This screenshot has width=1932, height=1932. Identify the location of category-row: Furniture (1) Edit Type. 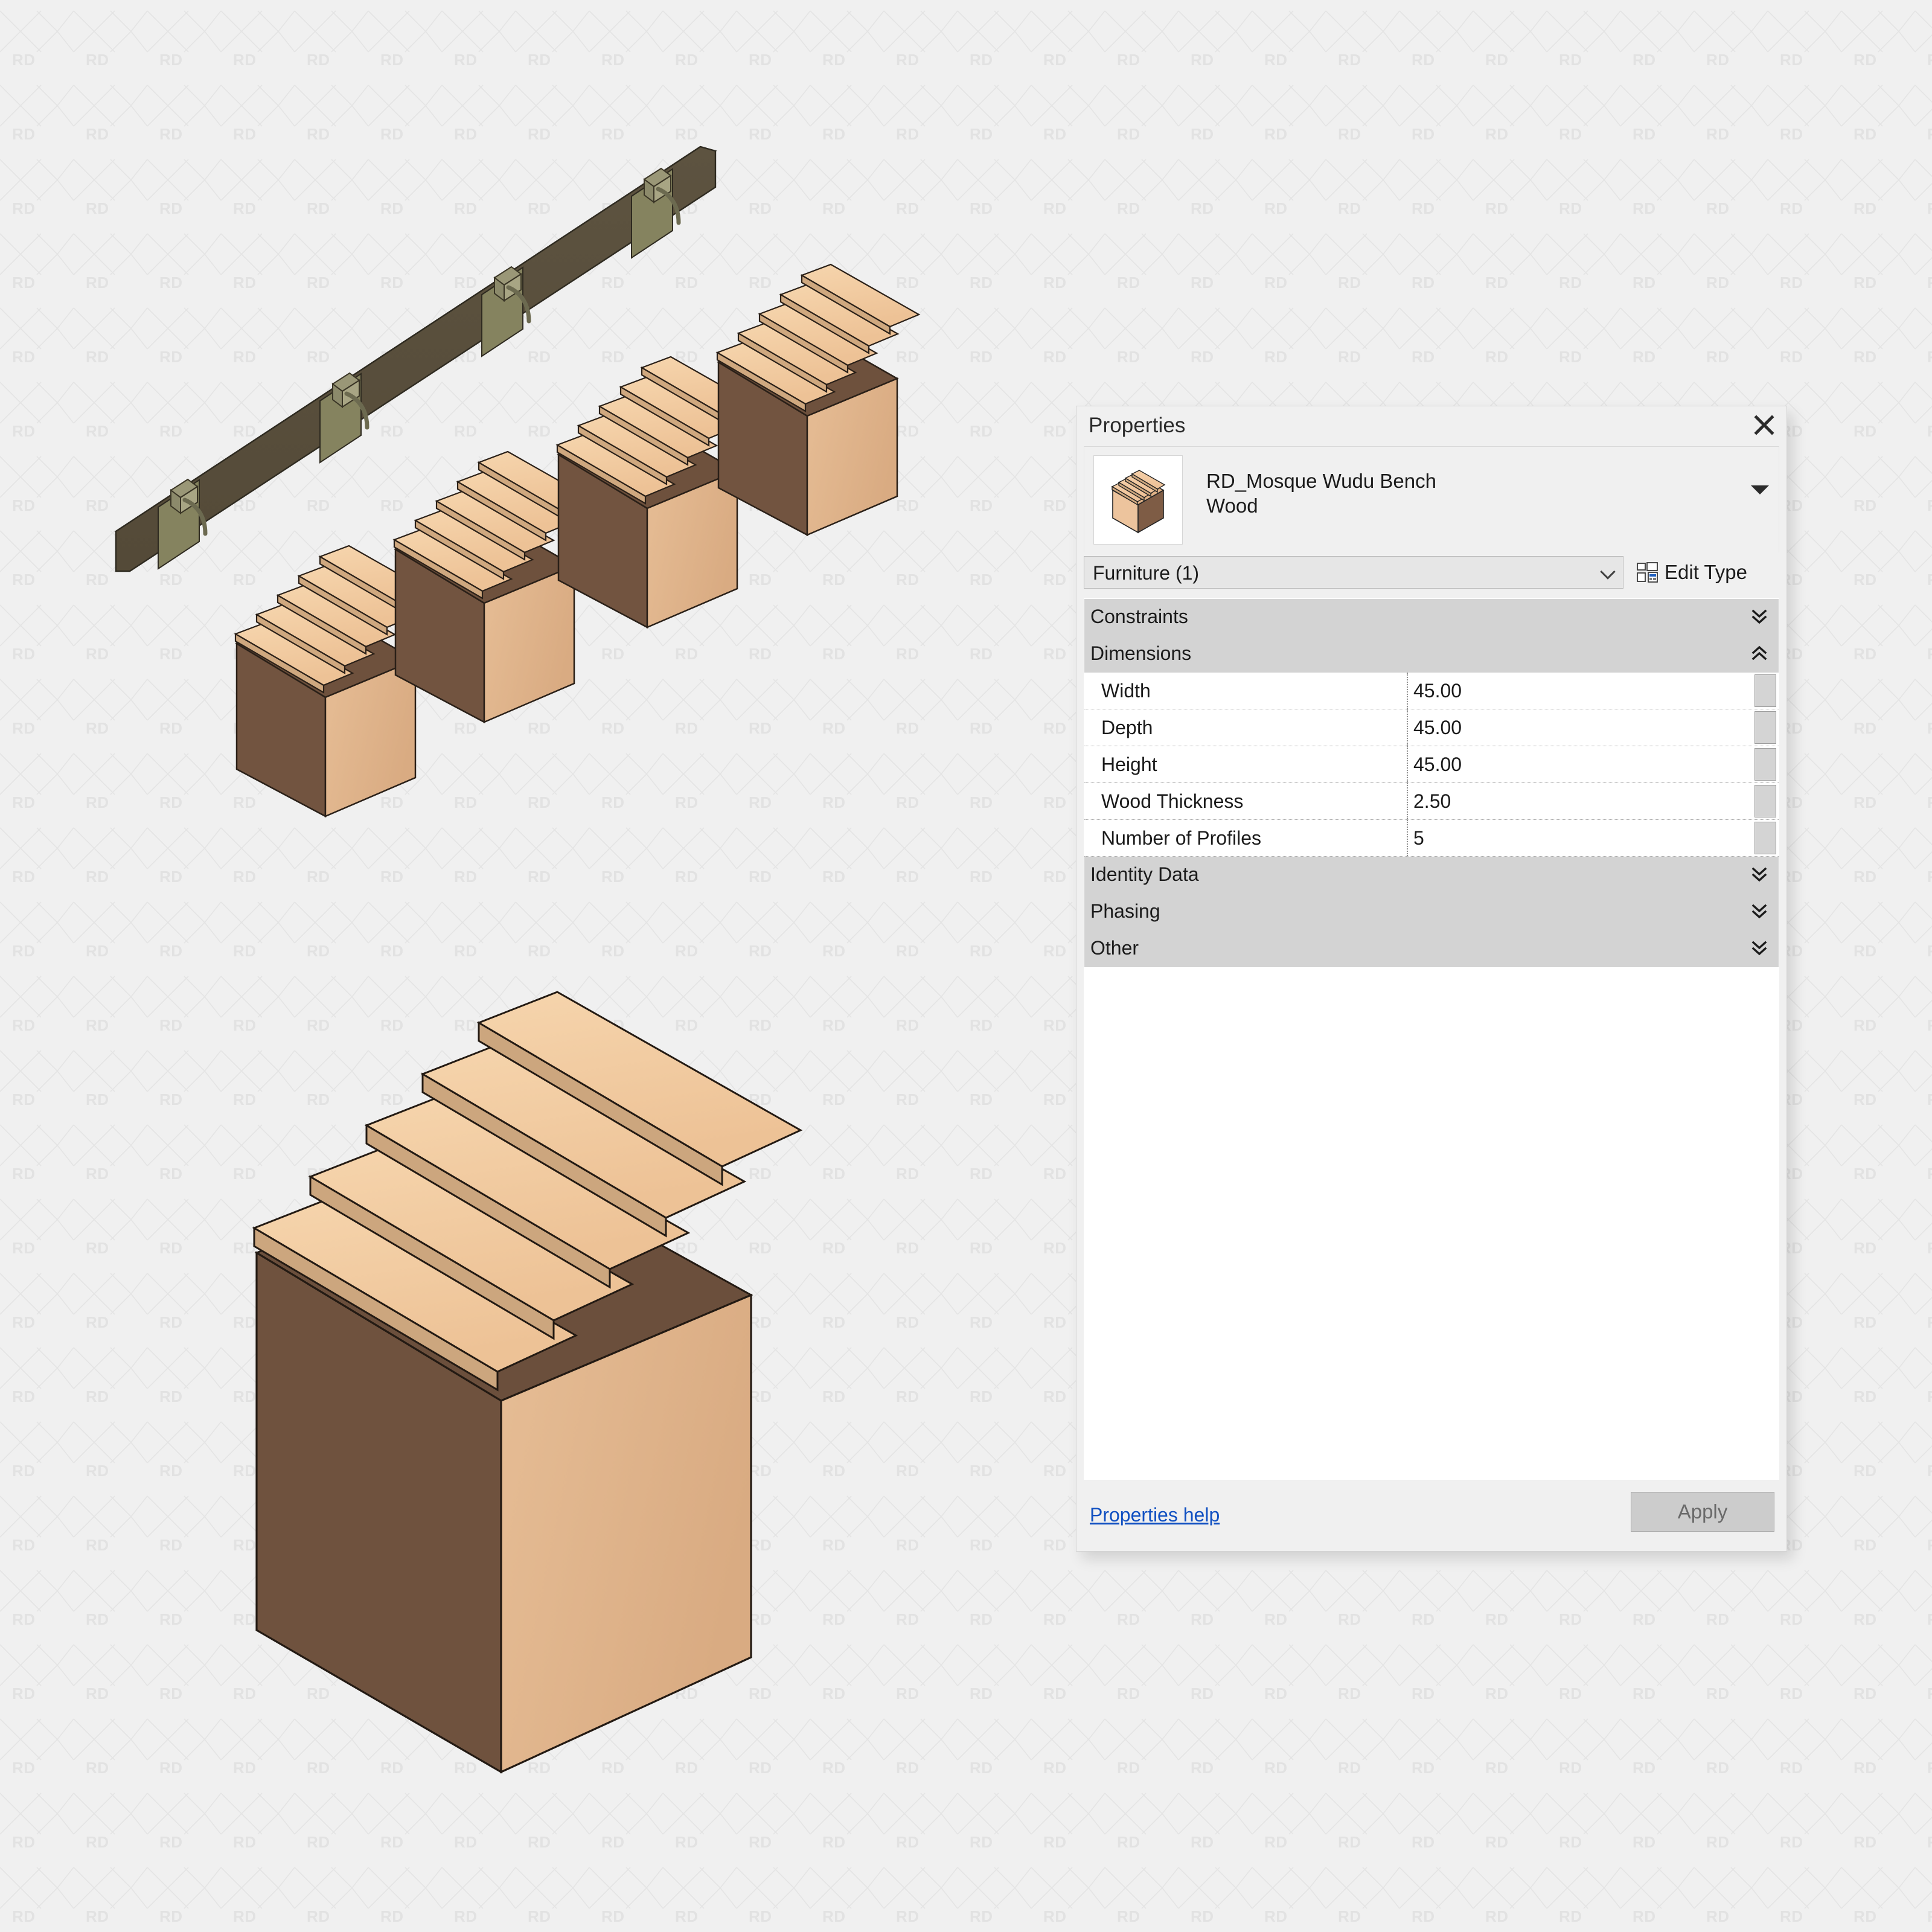
(1432, 573).